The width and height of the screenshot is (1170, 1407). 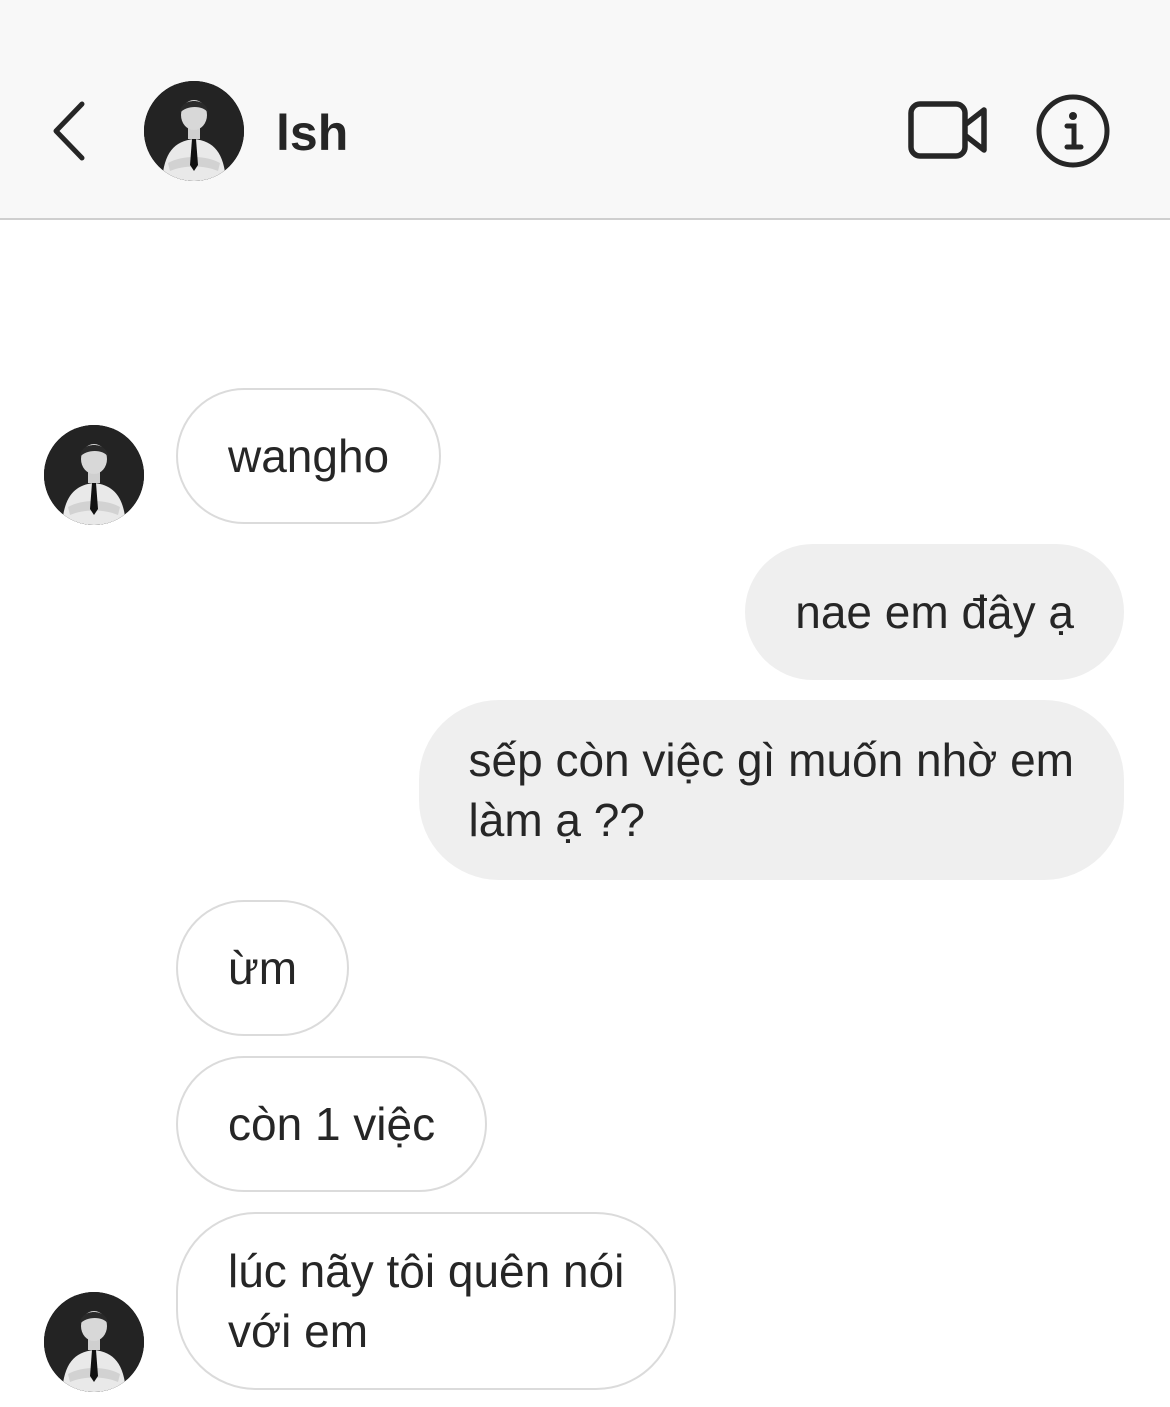 I want to click on message-bubble-outgoing: sếp còn việc gì muốn nhờ em làm ạ ??, so click(x=771, y=790).